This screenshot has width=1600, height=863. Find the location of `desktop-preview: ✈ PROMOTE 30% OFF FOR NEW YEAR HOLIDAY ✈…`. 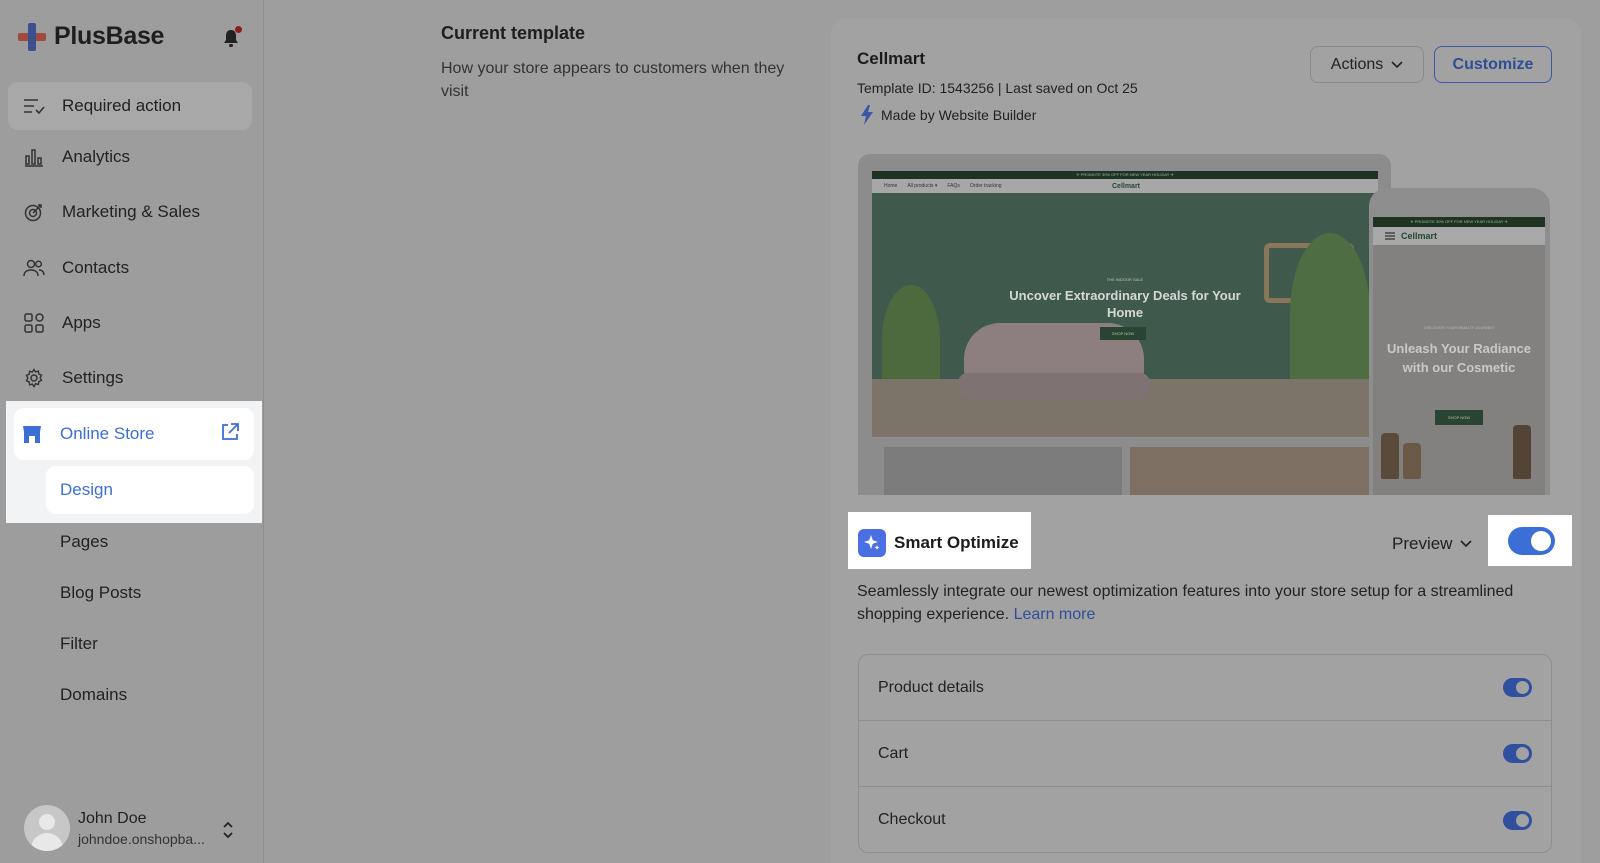

desktop-preview: ✈ PROMOTE 30% OFF FOR NEW YEAR HOLIDAY ✈… is located at coordinates (1124, 324).